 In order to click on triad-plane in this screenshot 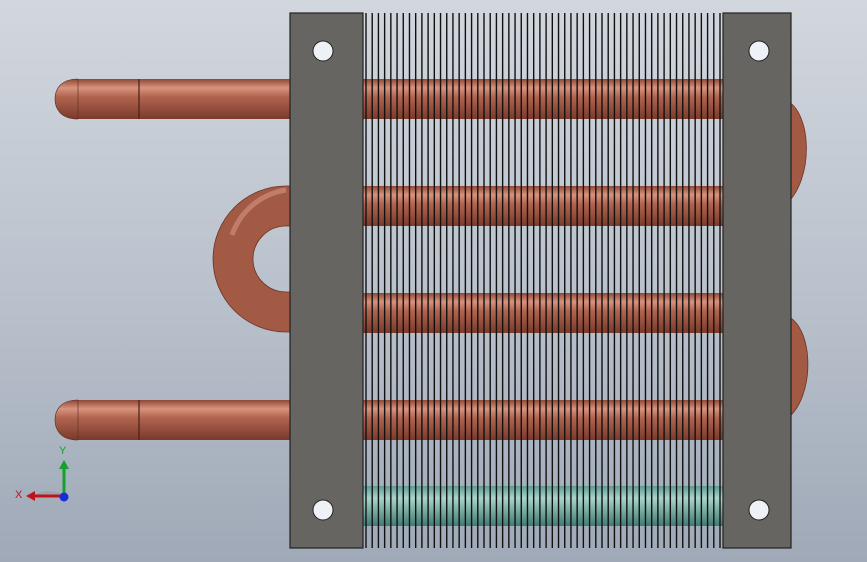, I will do `click(49, 492)`.